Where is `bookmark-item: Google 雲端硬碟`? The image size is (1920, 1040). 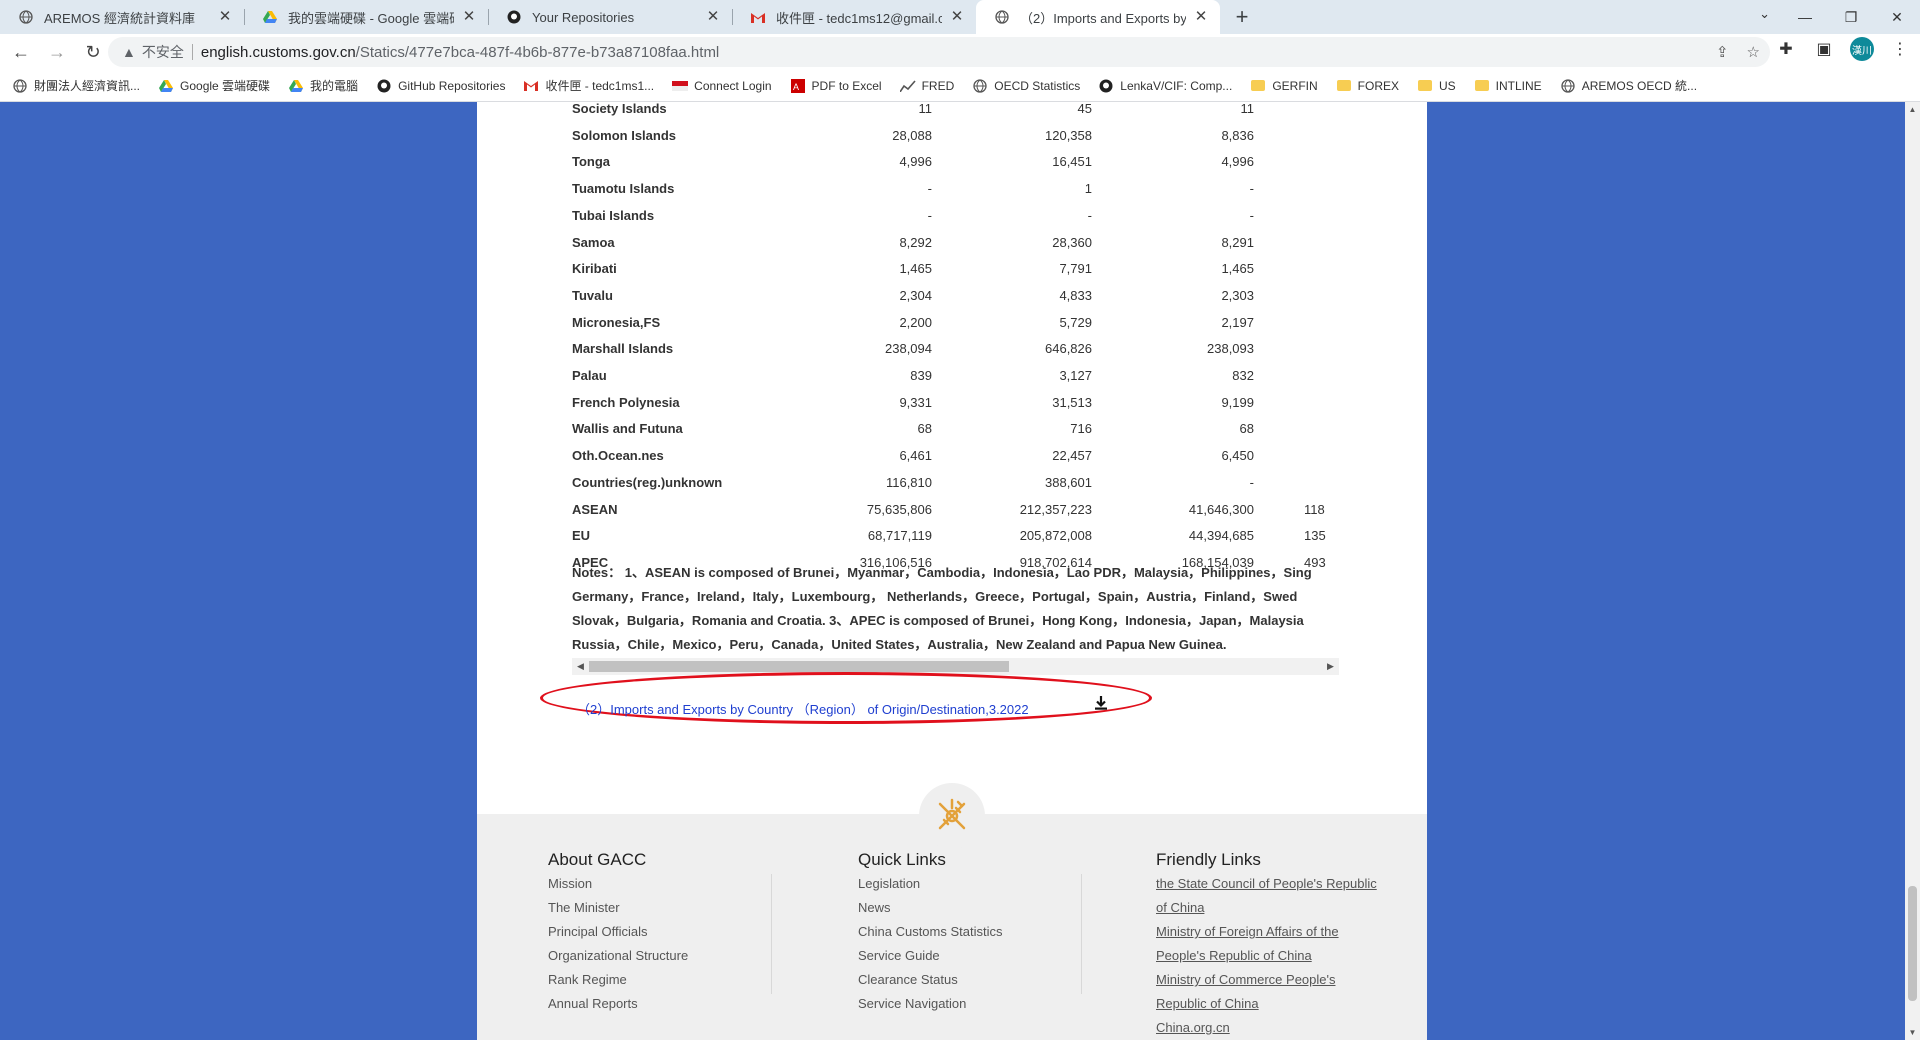 bookmark-item: Google 雲端硬碟 is located at coordinates (214, 85).